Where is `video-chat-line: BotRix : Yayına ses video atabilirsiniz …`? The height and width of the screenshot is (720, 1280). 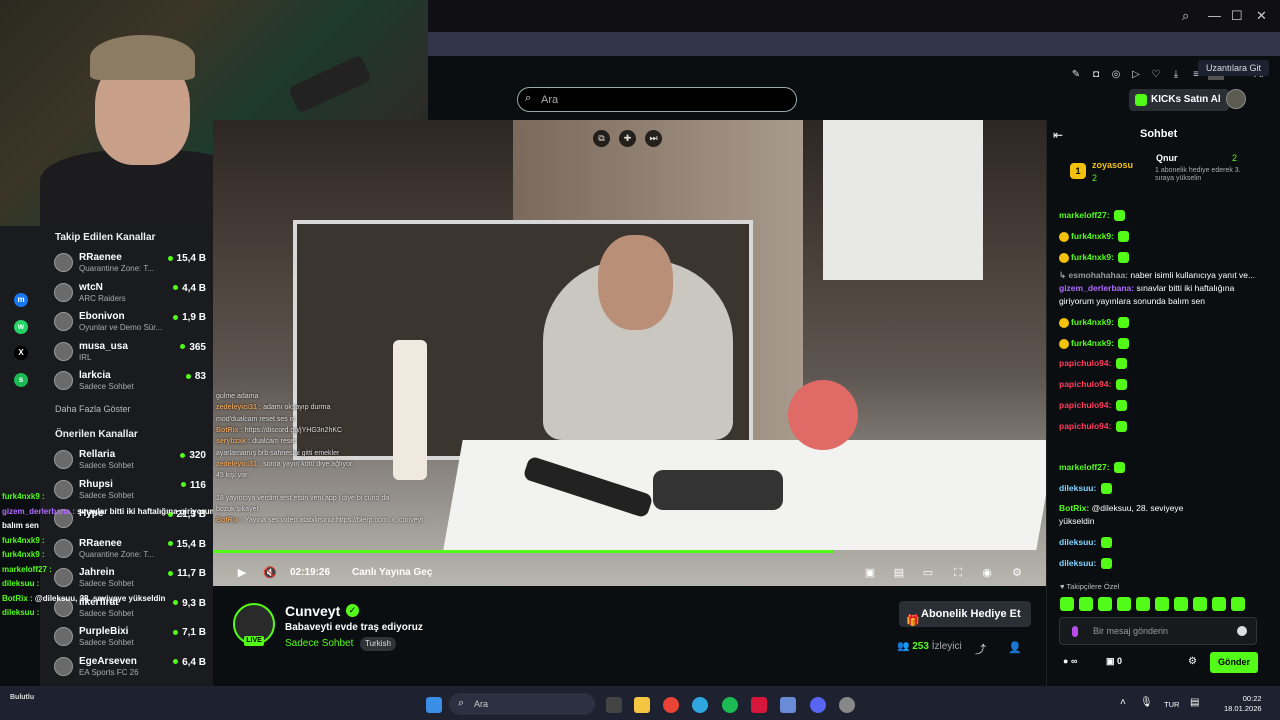
video-chat-line: BotRix : Yayına ses video atabilirsiniz … is located at coordinates (319, 520).